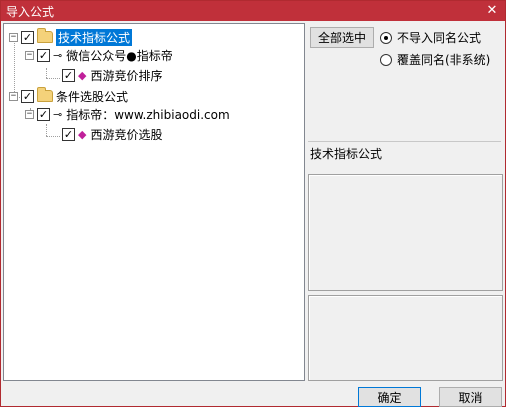 Image resolution: width=506 pixels, height=407 pixels. What do you see at coordinates (492, 11) in the screenshot?
I see `close-icon: ✕` at bounding box center [492, 11].